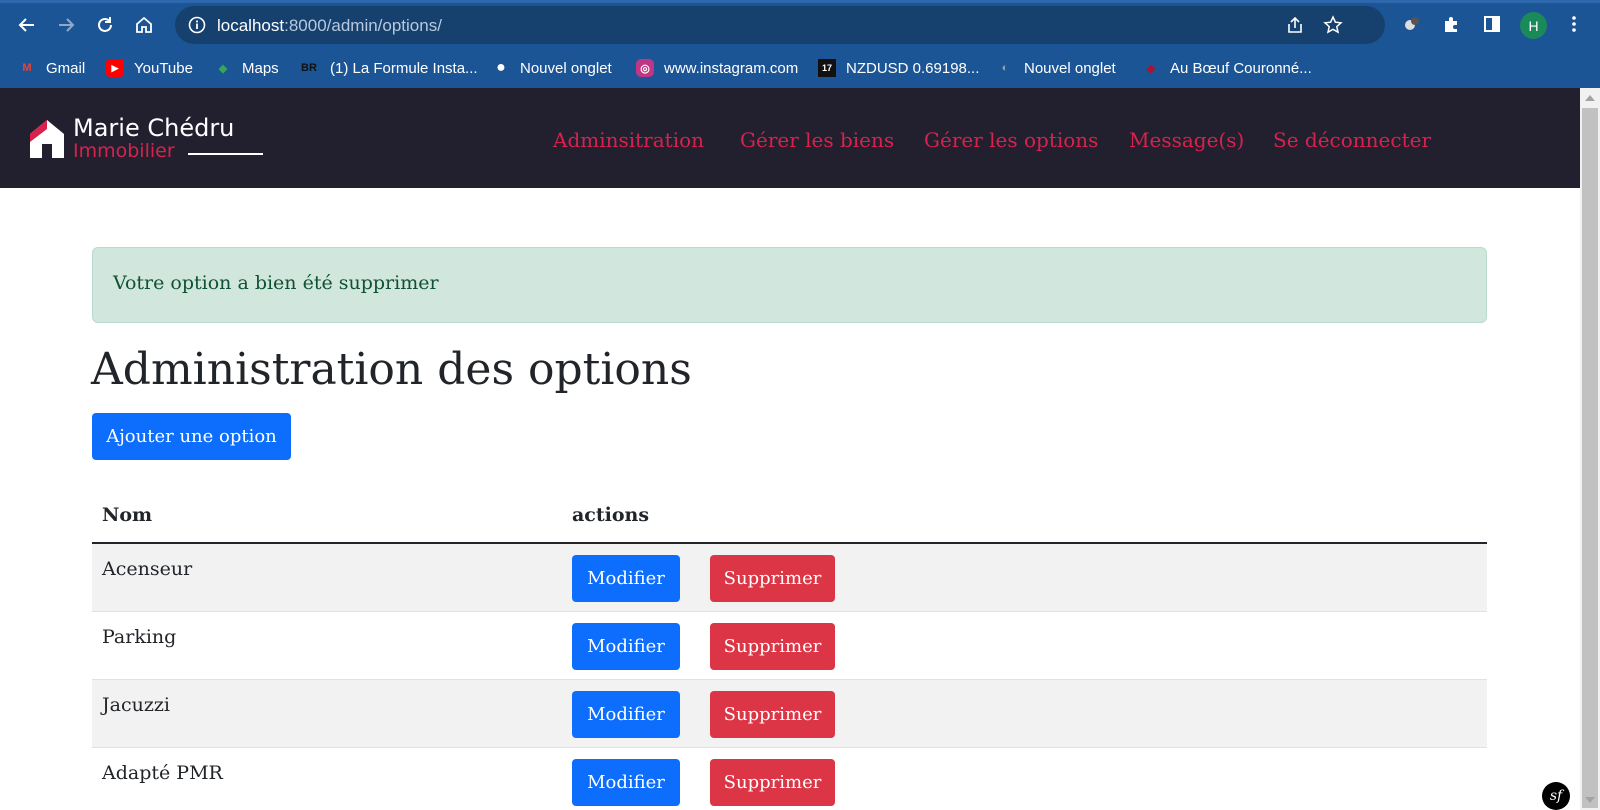  I want to click on tab-strip-edge, so click(800, 1).